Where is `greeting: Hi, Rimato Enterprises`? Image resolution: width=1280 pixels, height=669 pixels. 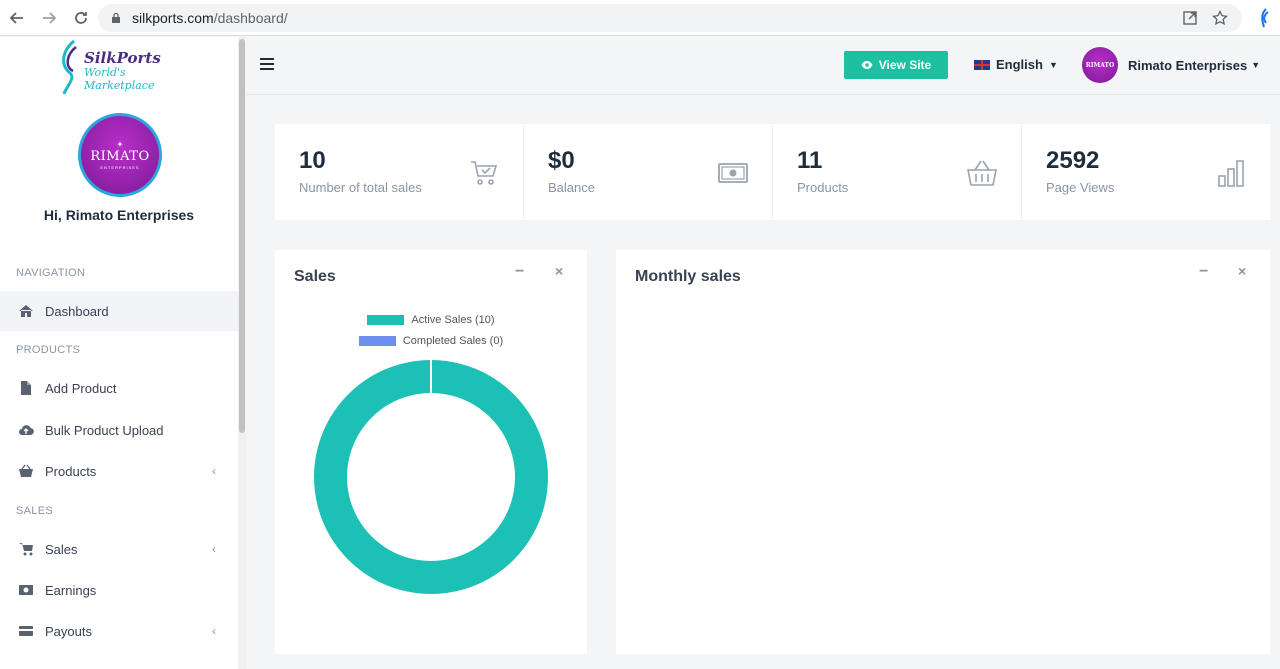
greeting: Hi, Rimato Enterprises is located at coordinates (119, 215).